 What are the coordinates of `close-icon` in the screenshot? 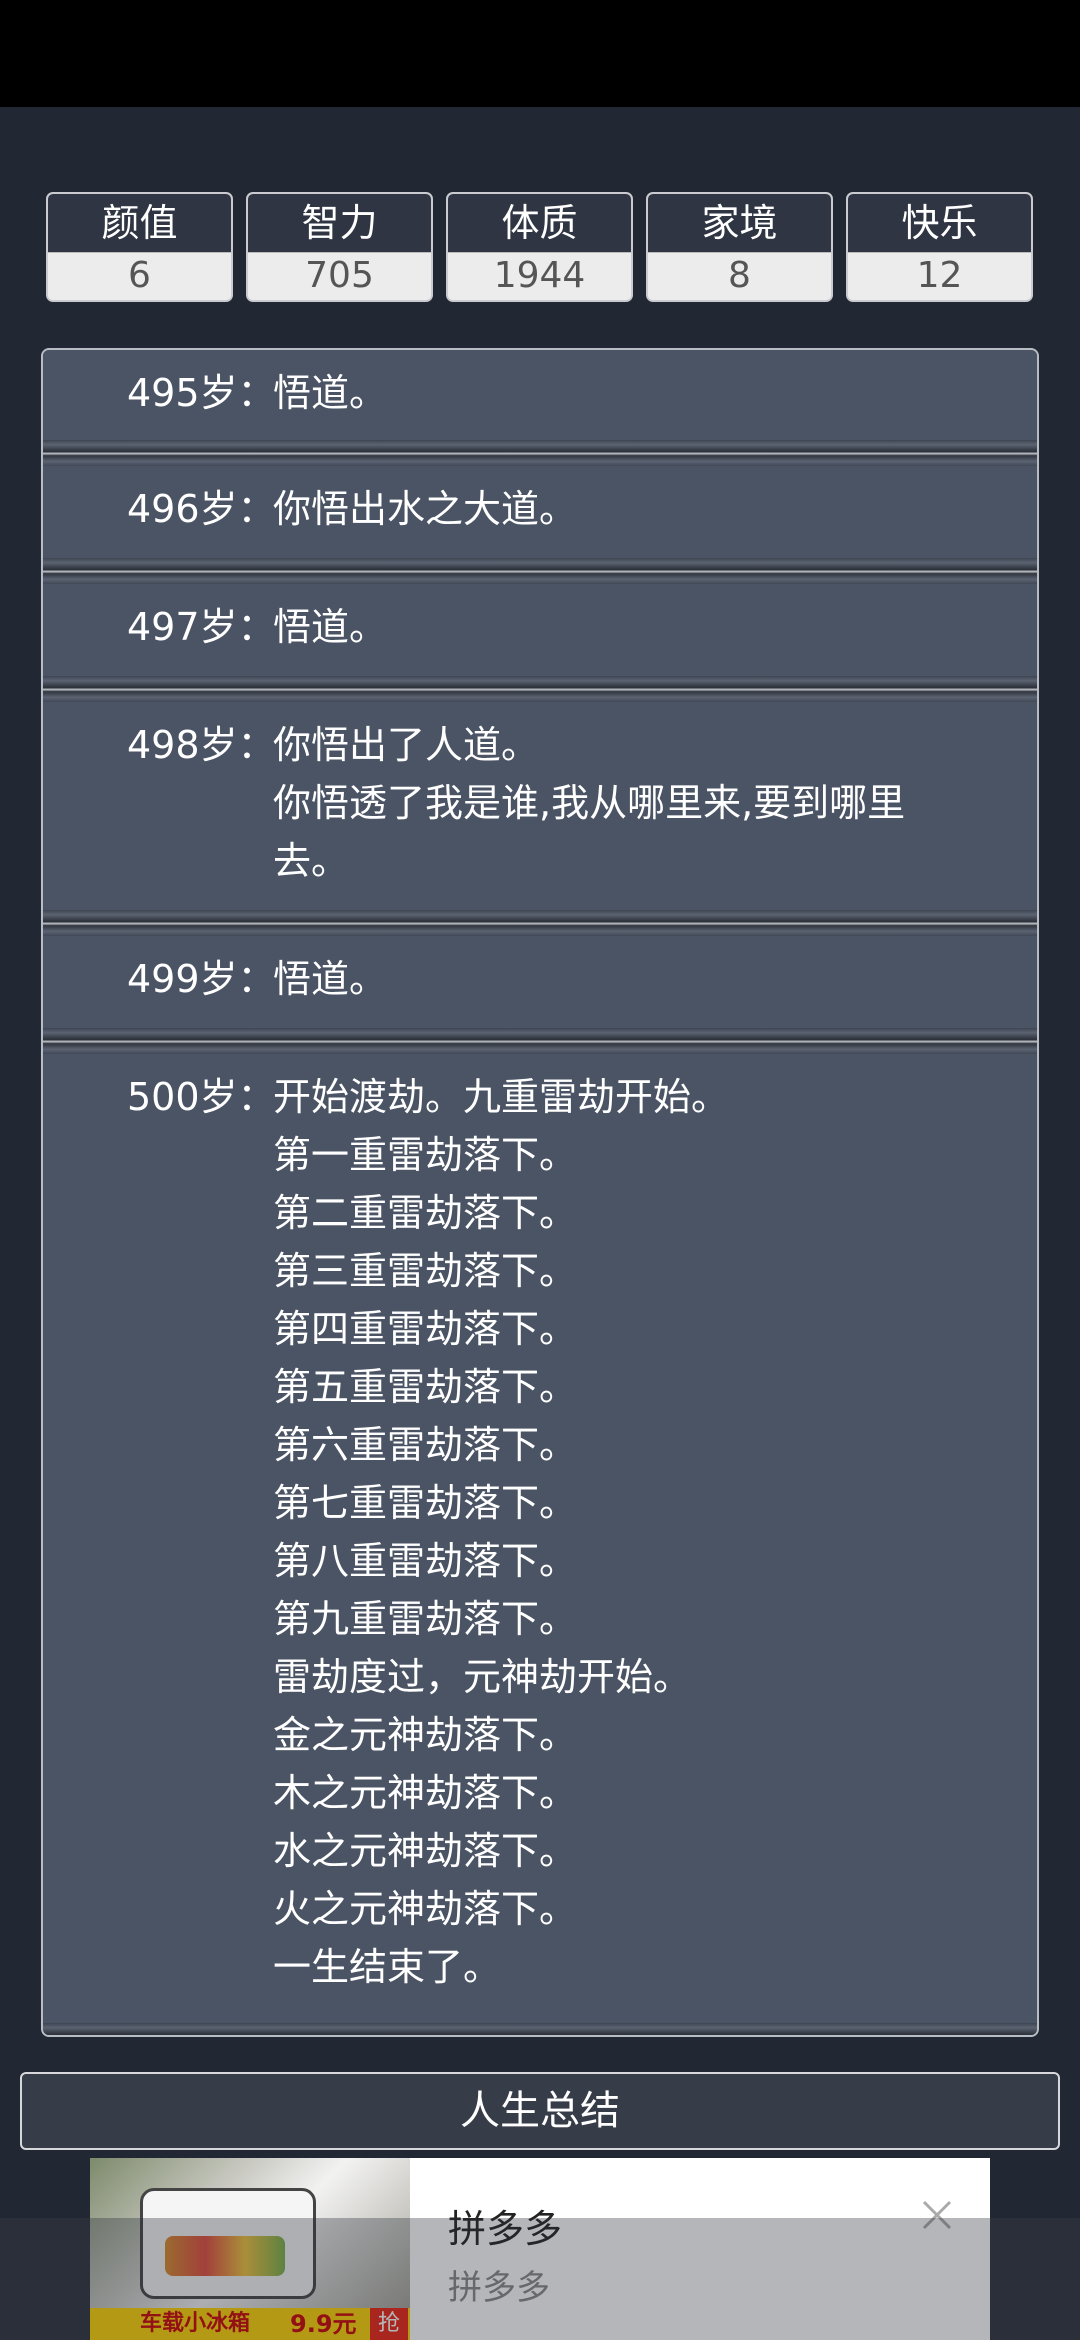 It's located at (937, 2215).